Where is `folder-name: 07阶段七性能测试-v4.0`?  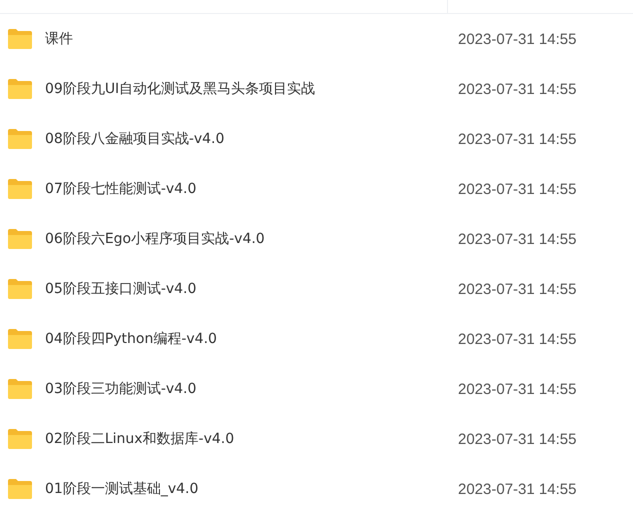
folder-name: 07阶段七性能测试-v4.0 is located at coordinates (245, 189).